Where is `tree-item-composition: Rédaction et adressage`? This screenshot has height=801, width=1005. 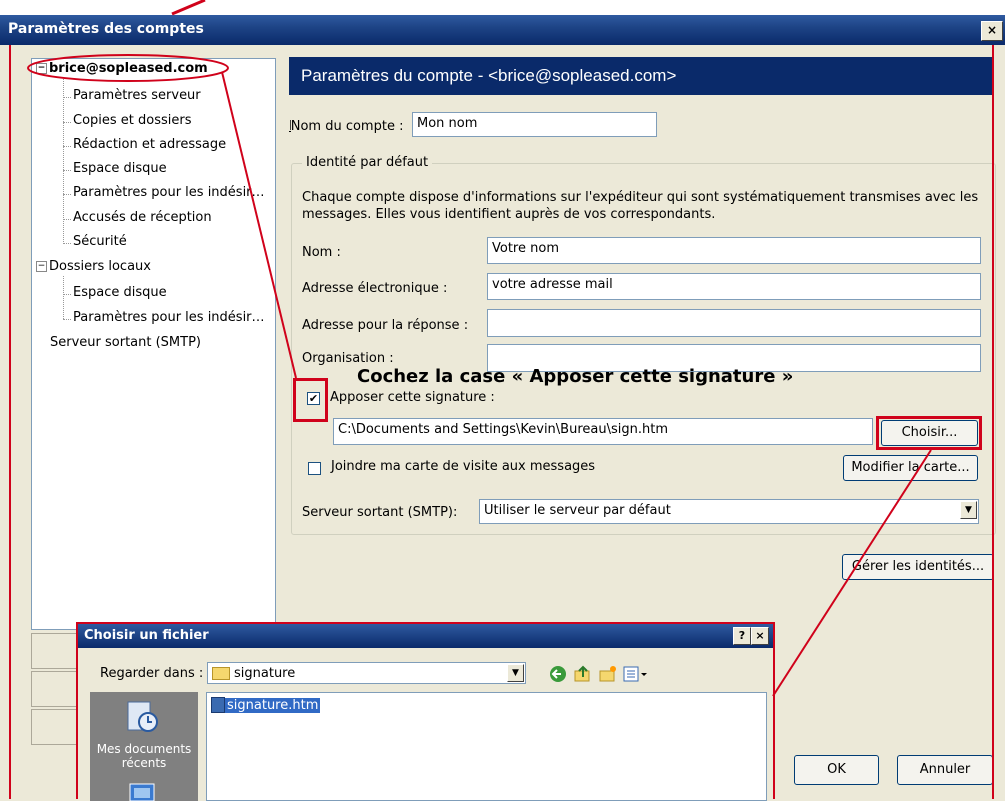
tree-item-composition: Rédaction et adressage is located at coordinates (149, 144).